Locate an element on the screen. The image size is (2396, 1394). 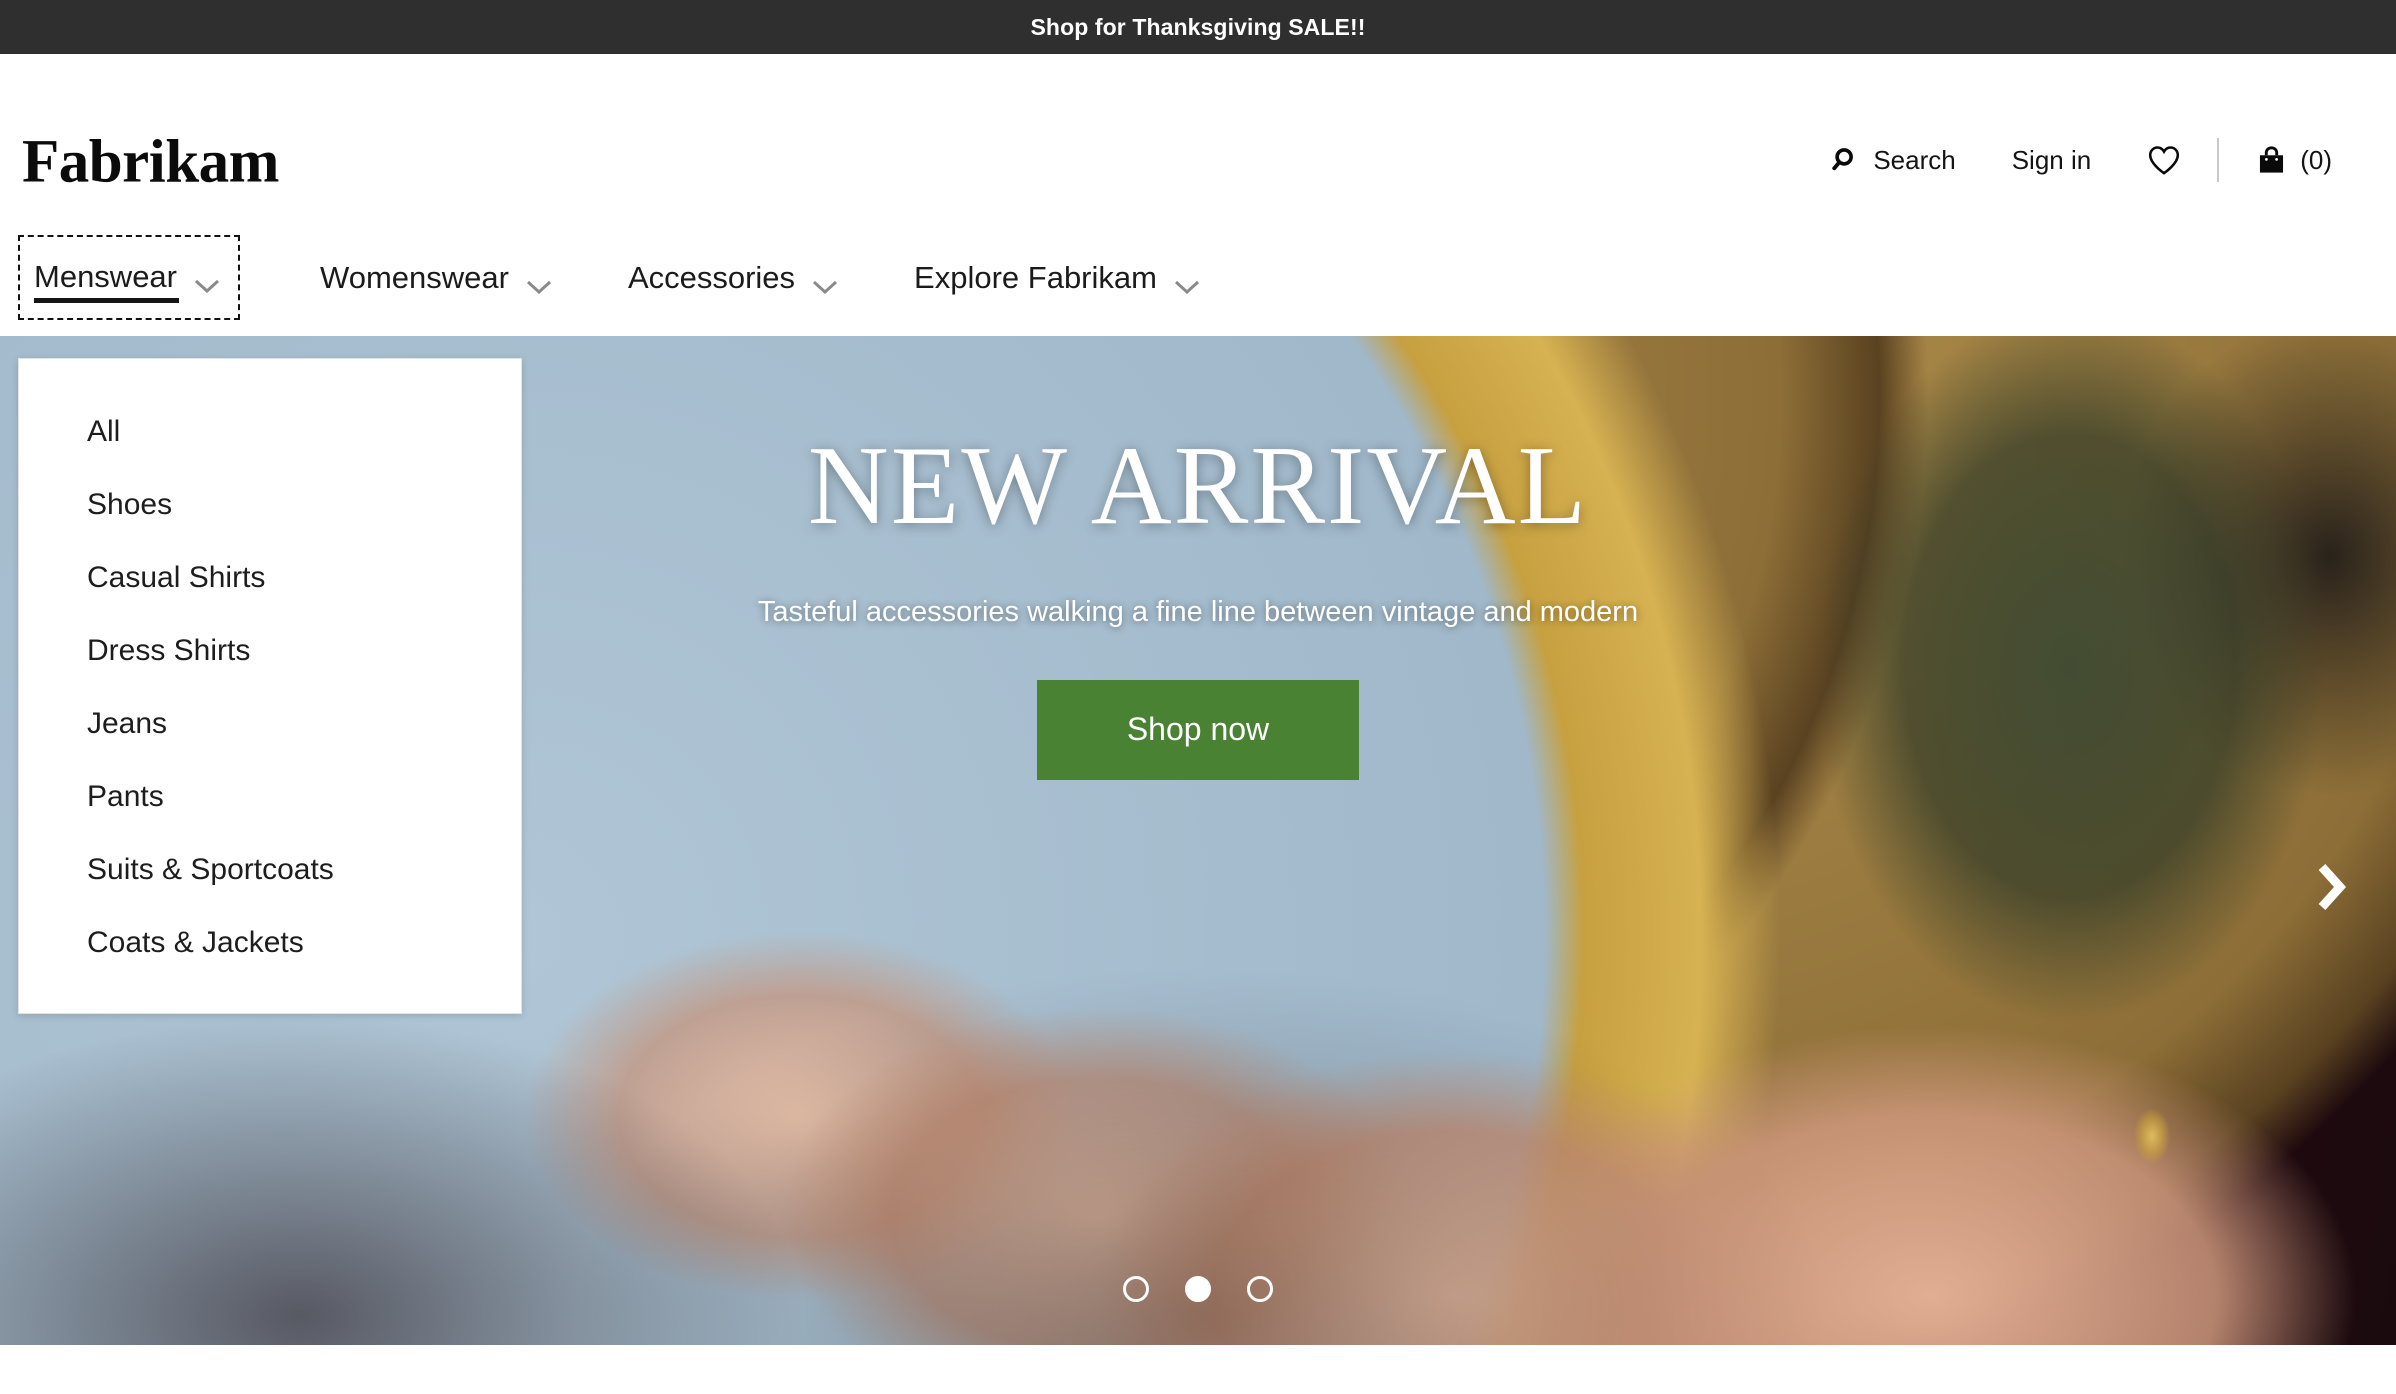
dropdown-item-coats-jackets: Coats & Jackets is located at coordinates (270, 942).